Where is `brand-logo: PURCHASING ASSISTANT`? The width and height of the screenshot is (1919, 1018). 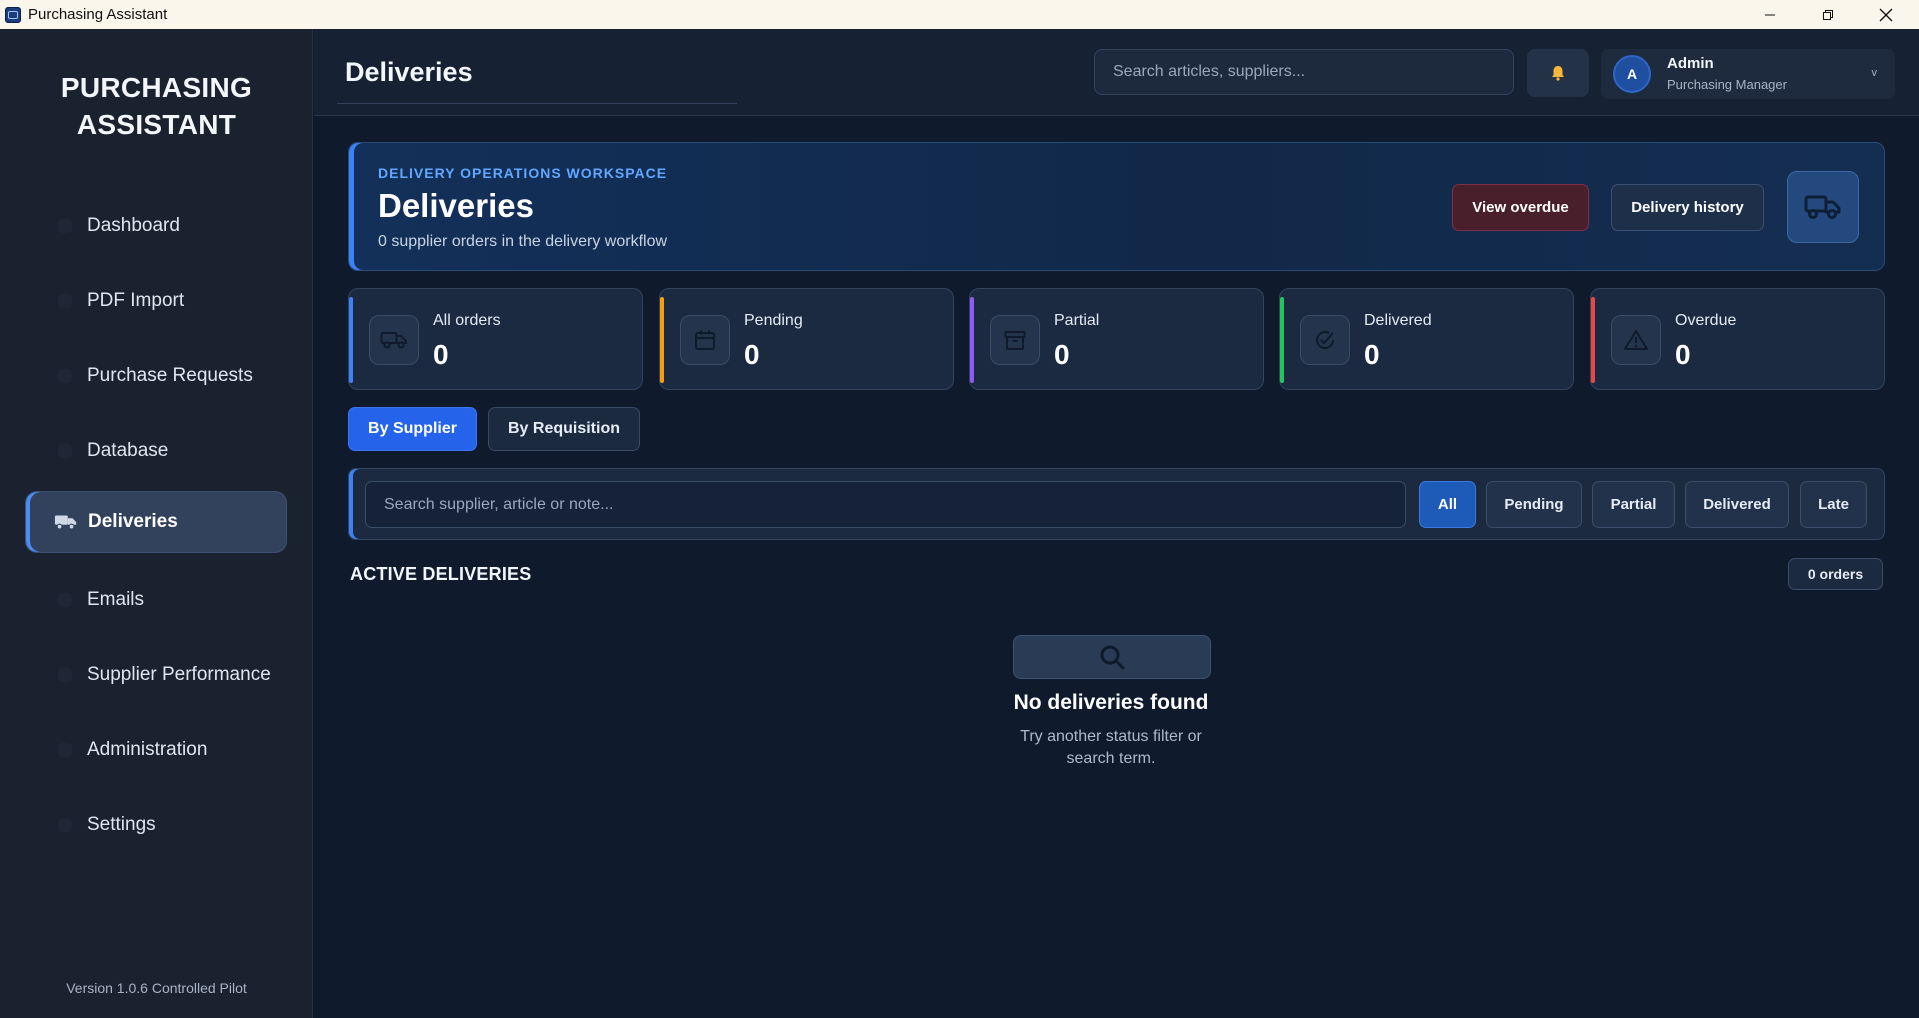 brand-logo: PURCHASING ASSISTANT is located at coordinates (156, 106).